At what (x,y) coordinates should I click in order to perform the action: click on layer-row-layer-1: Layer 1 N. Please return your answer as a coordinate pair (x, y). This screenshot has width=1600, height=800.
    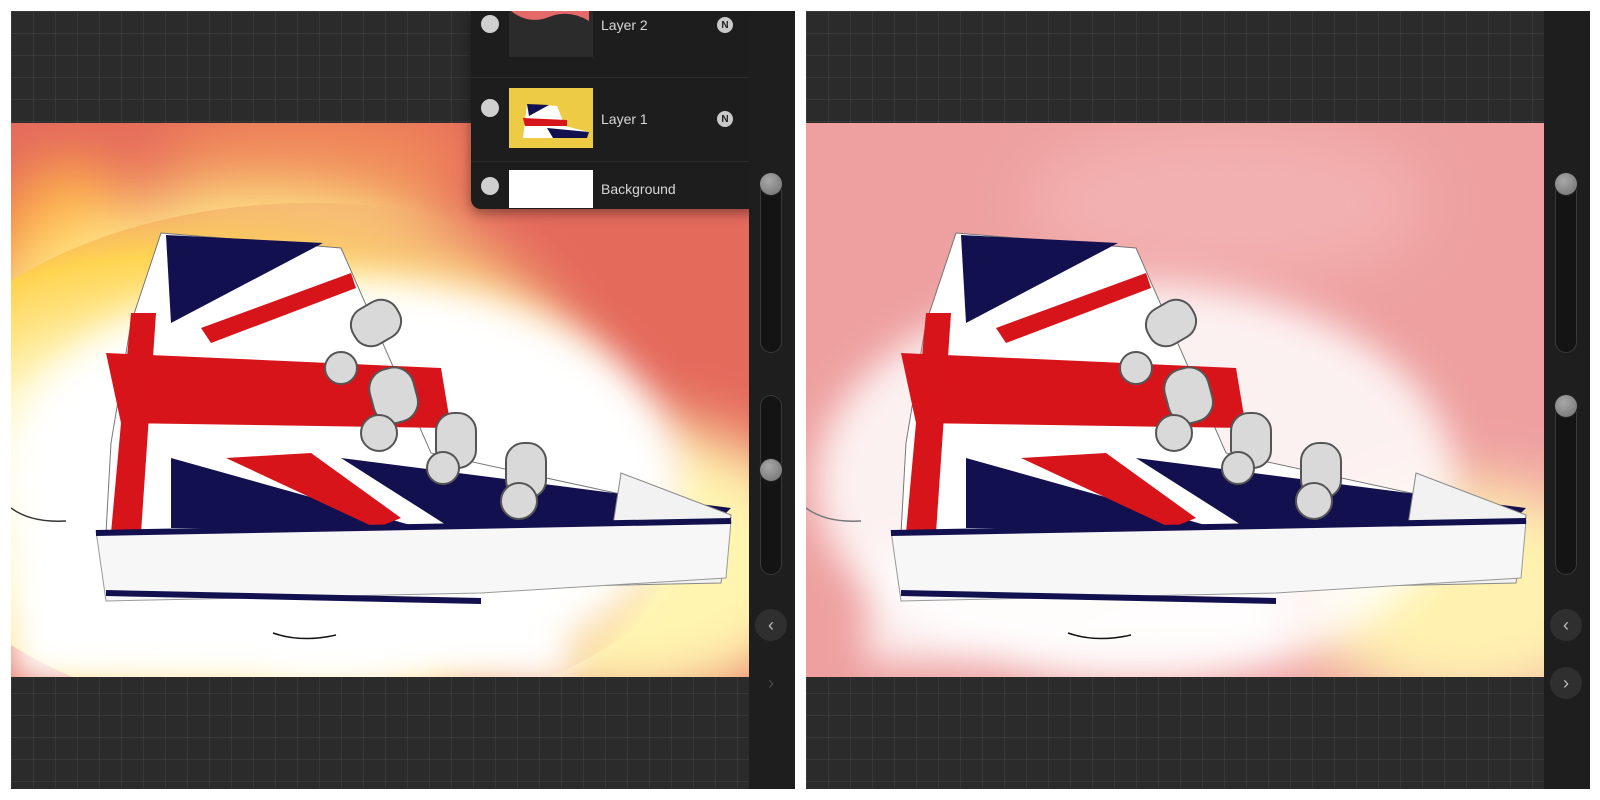
    Looking at the image, I should click on (614, 119).